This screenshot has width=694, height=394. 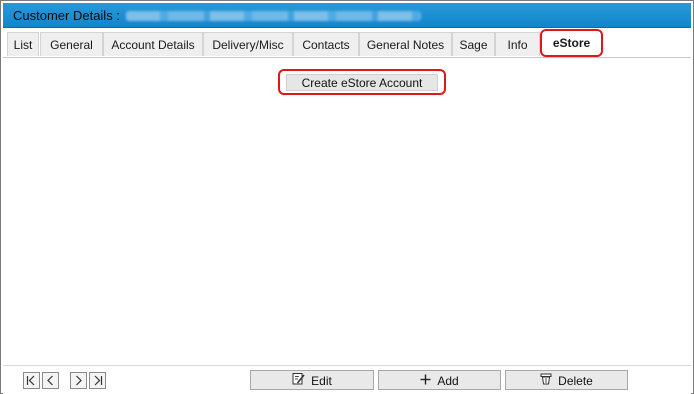 What do you see at coordinates (298, 381) in the screenshot?
I see `edit-icon` at bounding box center [298, 381].